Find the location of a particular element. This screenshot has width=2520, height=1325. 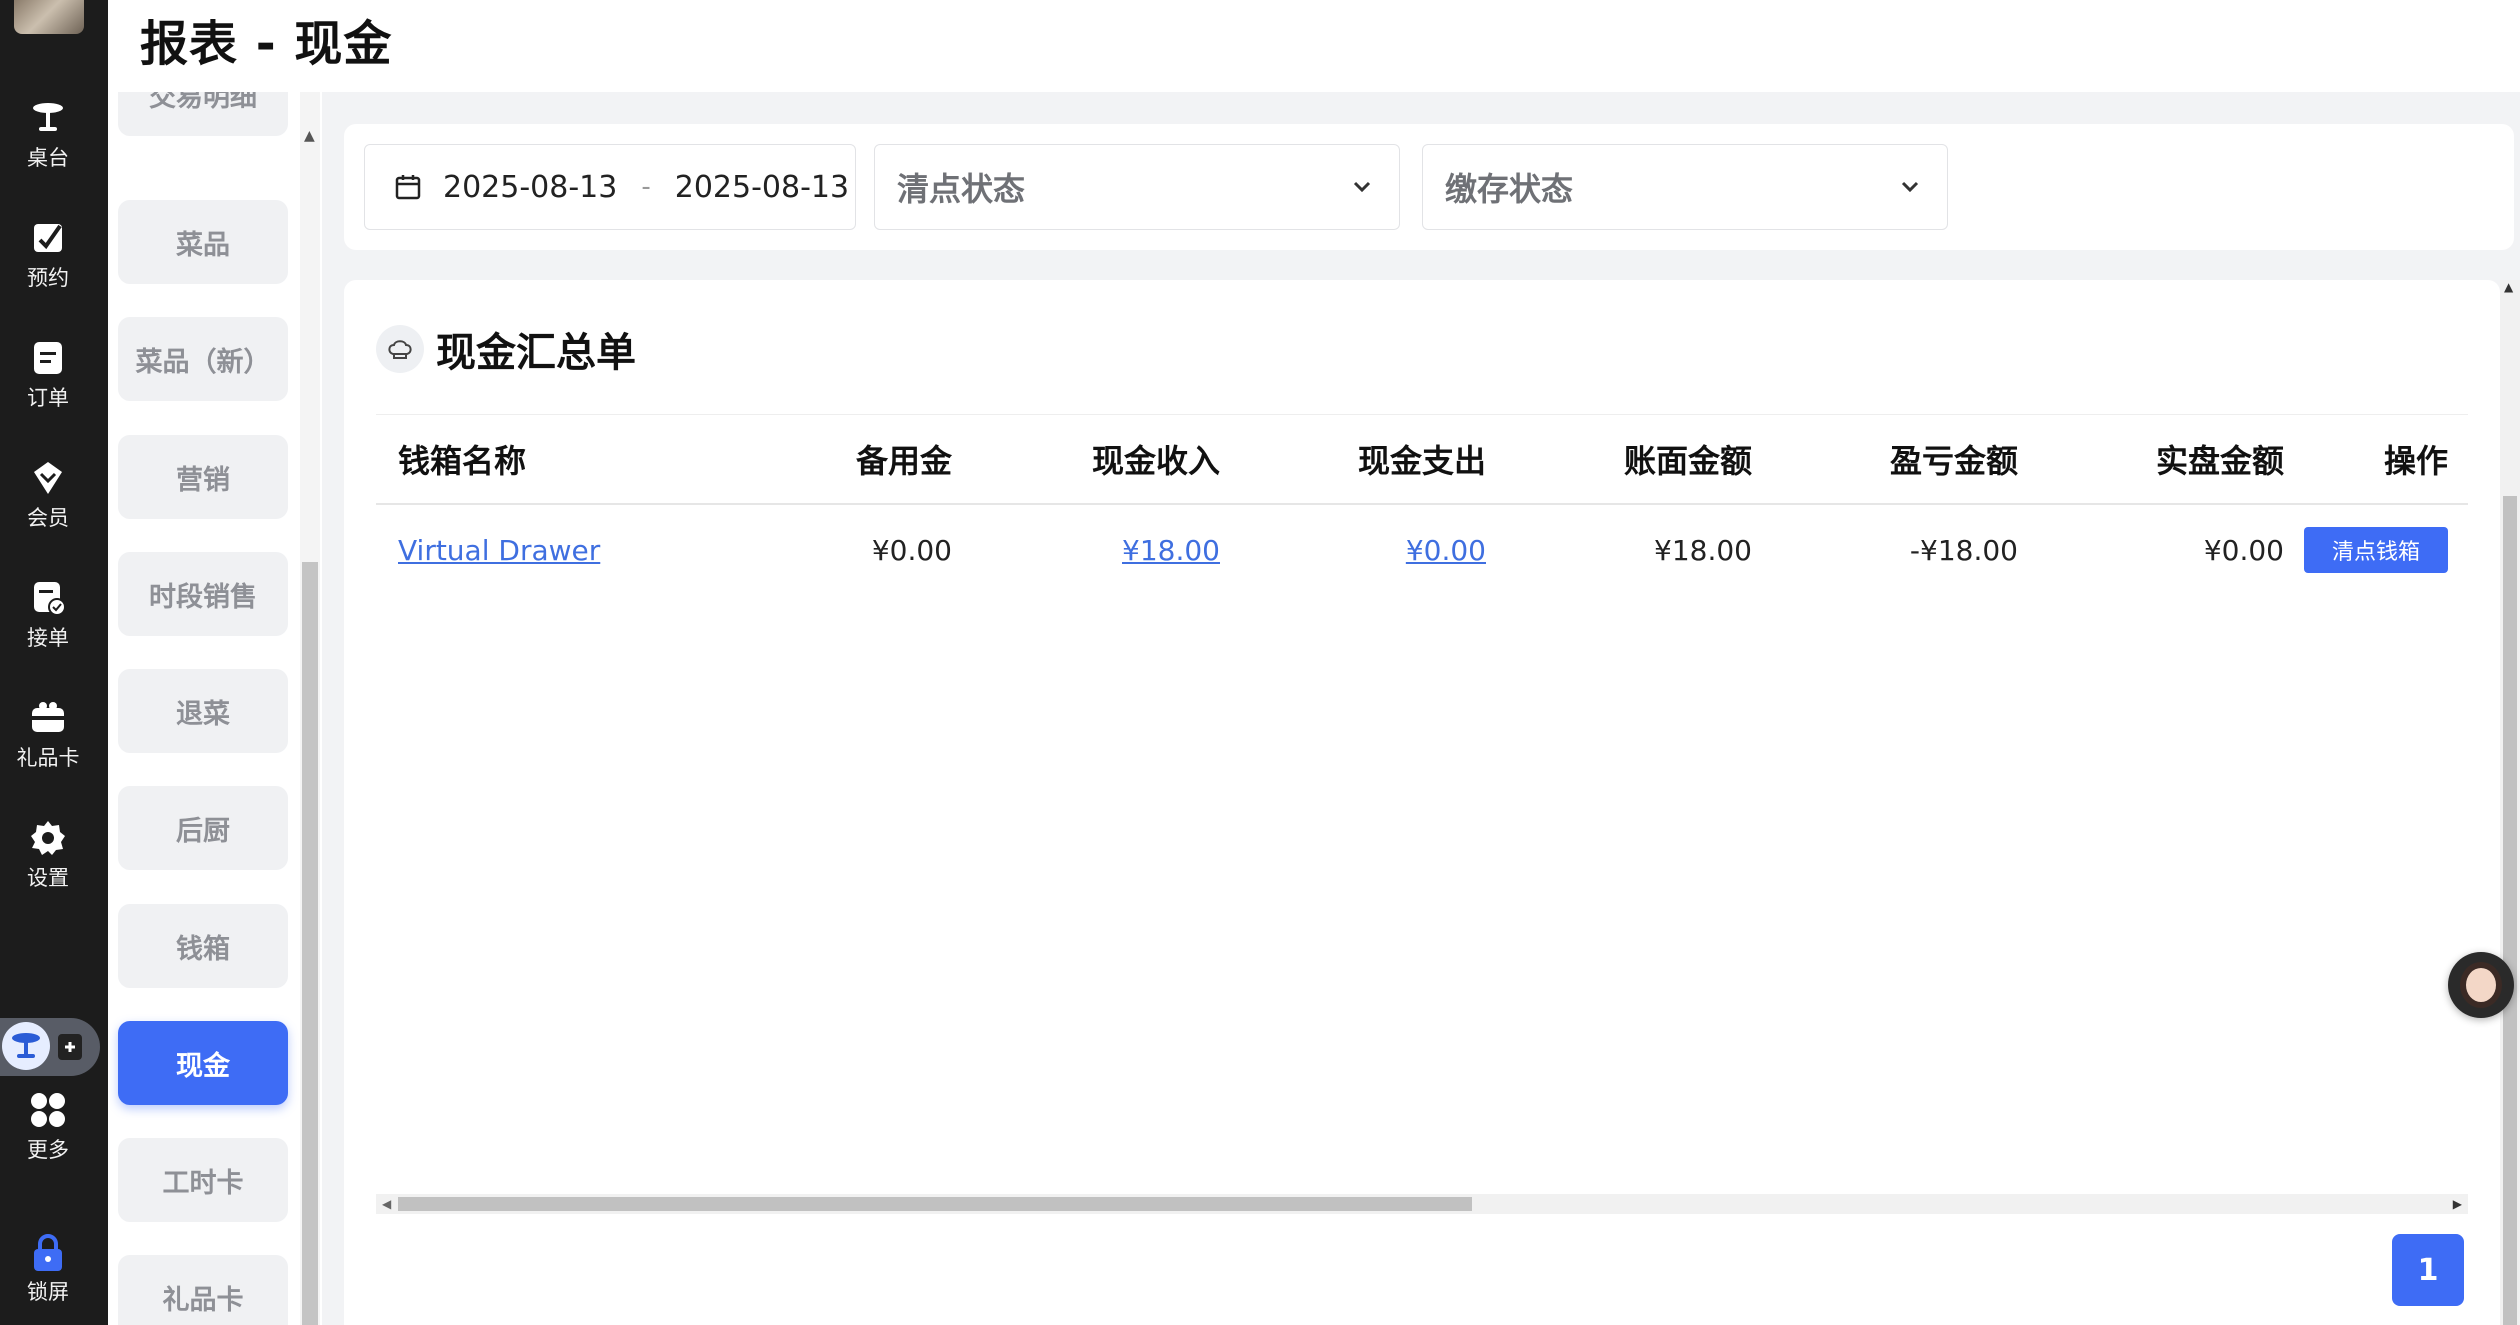

diff-amount-value: -¥18.00 is located at coordinates (1963, 550).